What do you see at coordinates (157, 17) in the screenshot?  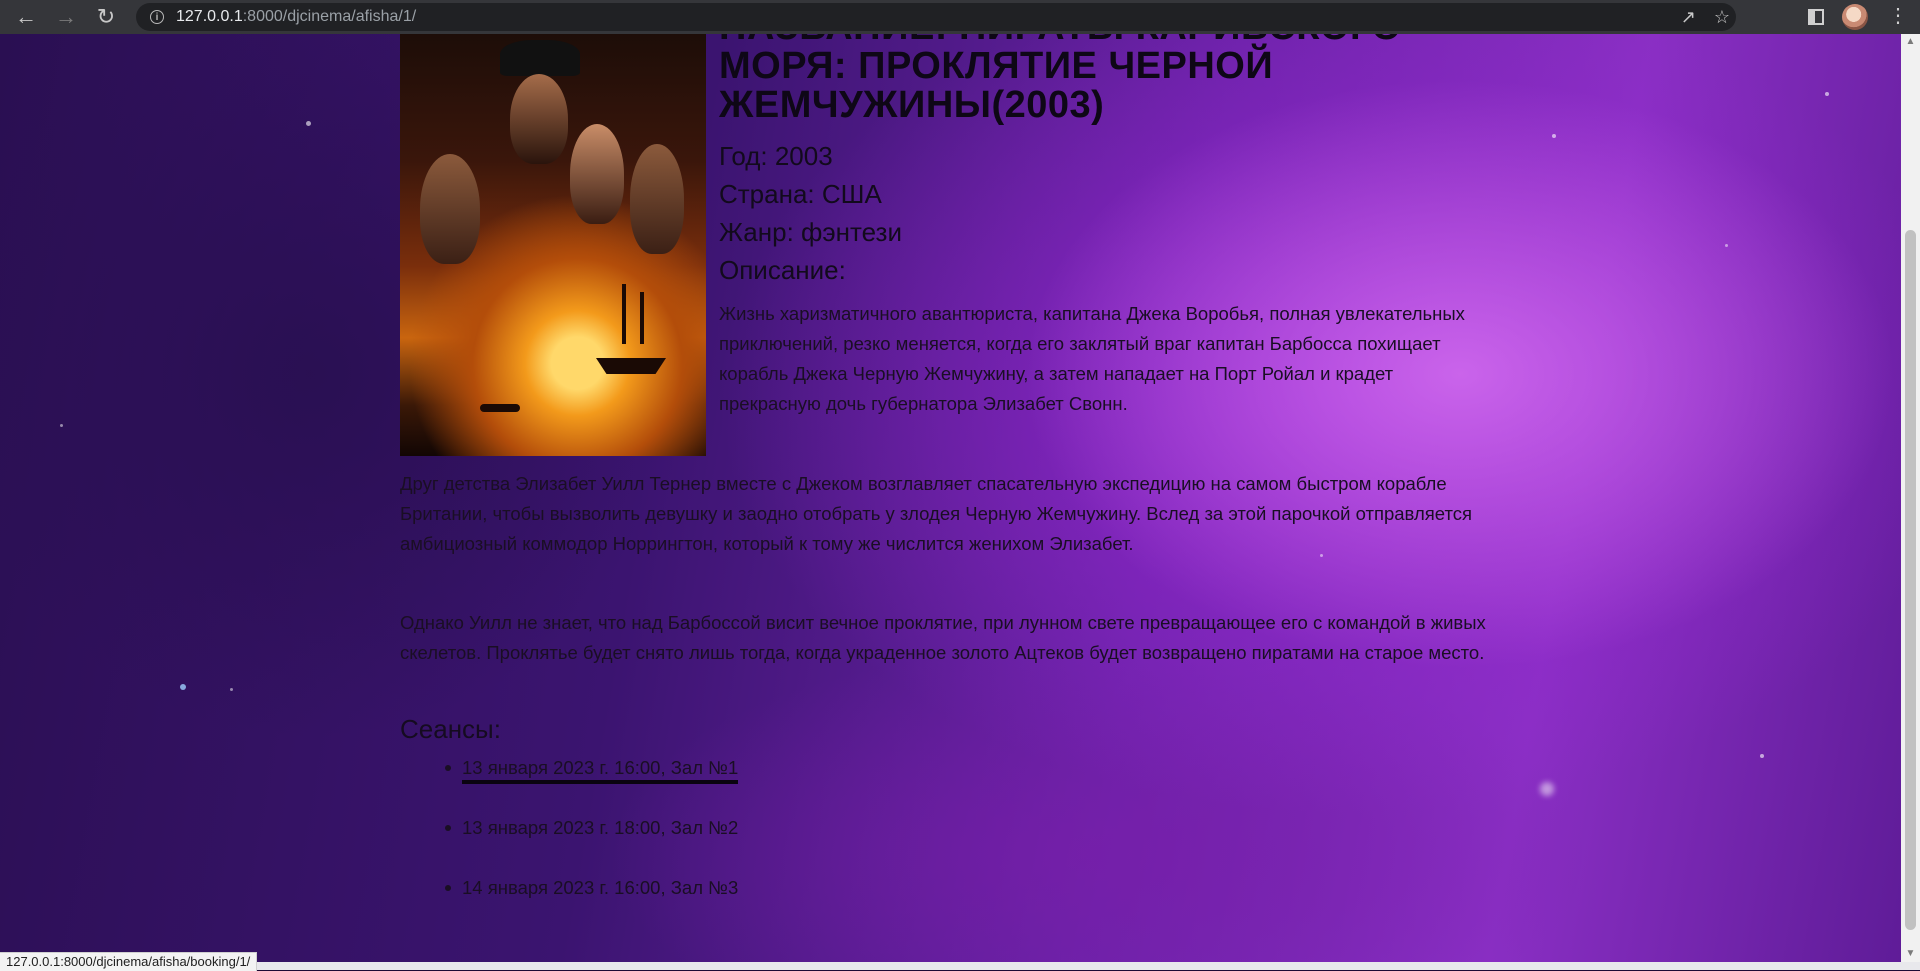 I see `site-info-icon: i` at bounding box center [157, 17].